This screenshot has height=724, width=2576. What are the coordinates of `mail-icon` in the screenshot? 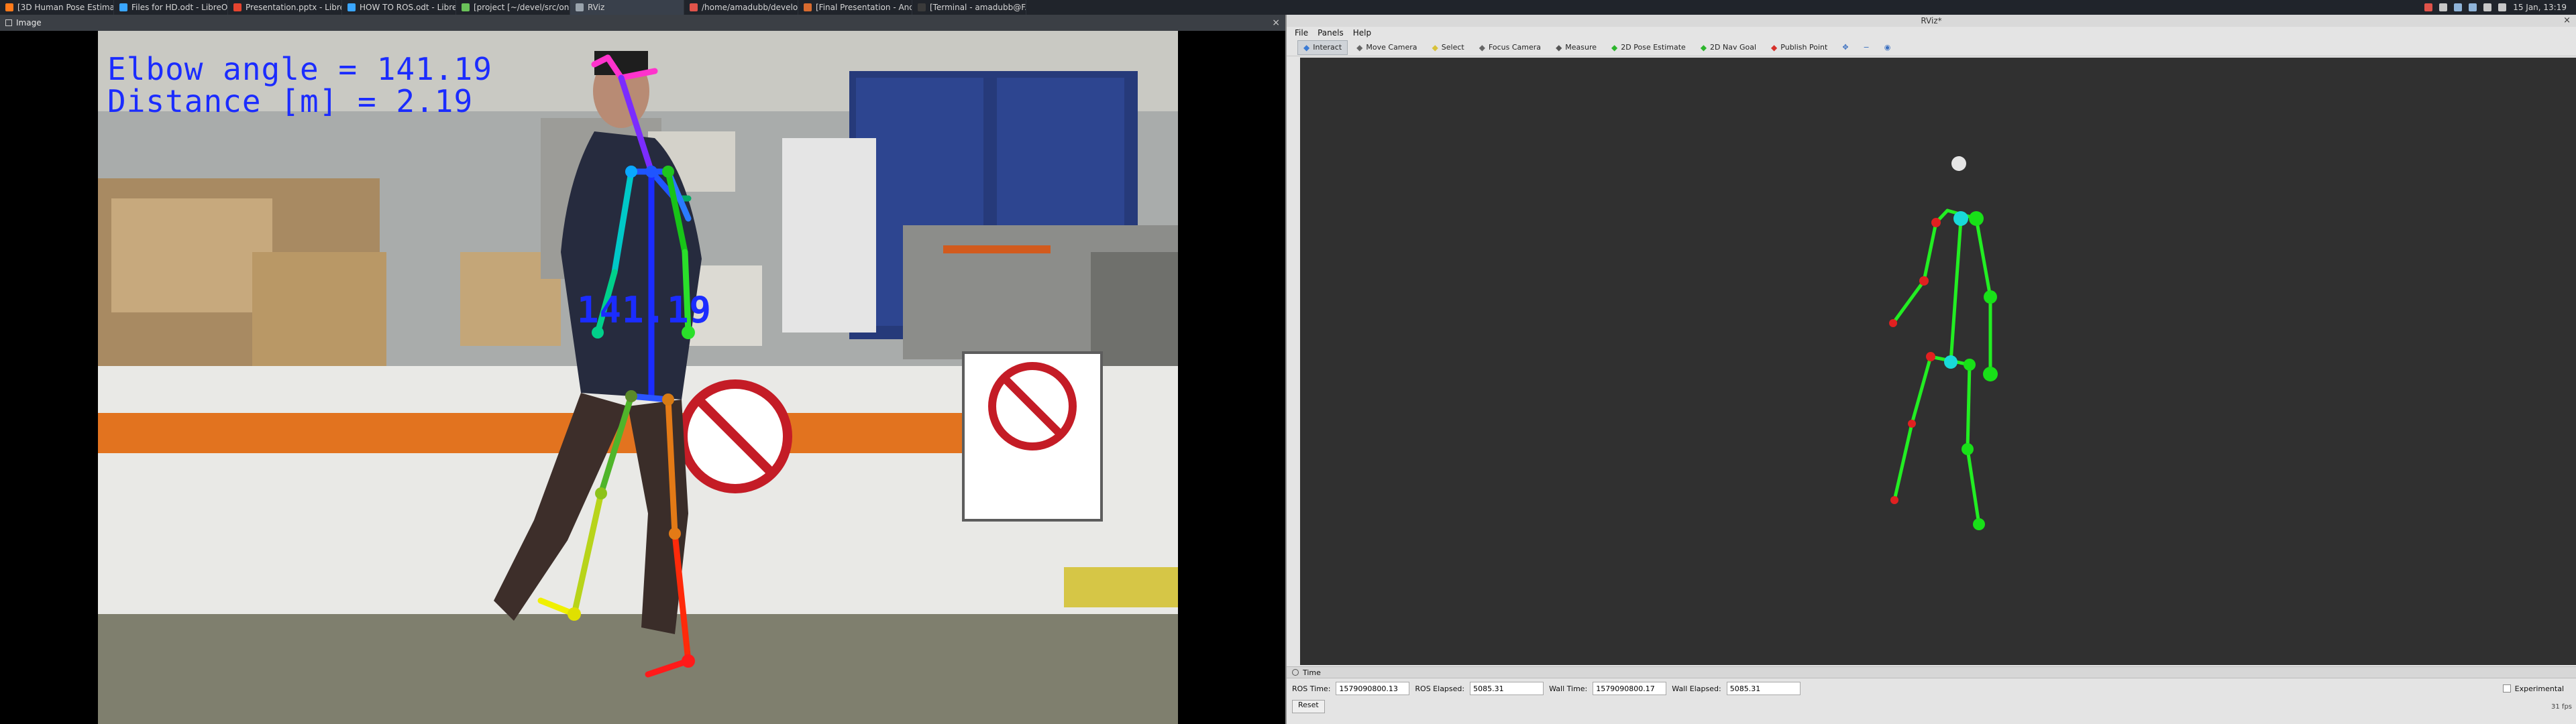 It's located at (2428, 7).